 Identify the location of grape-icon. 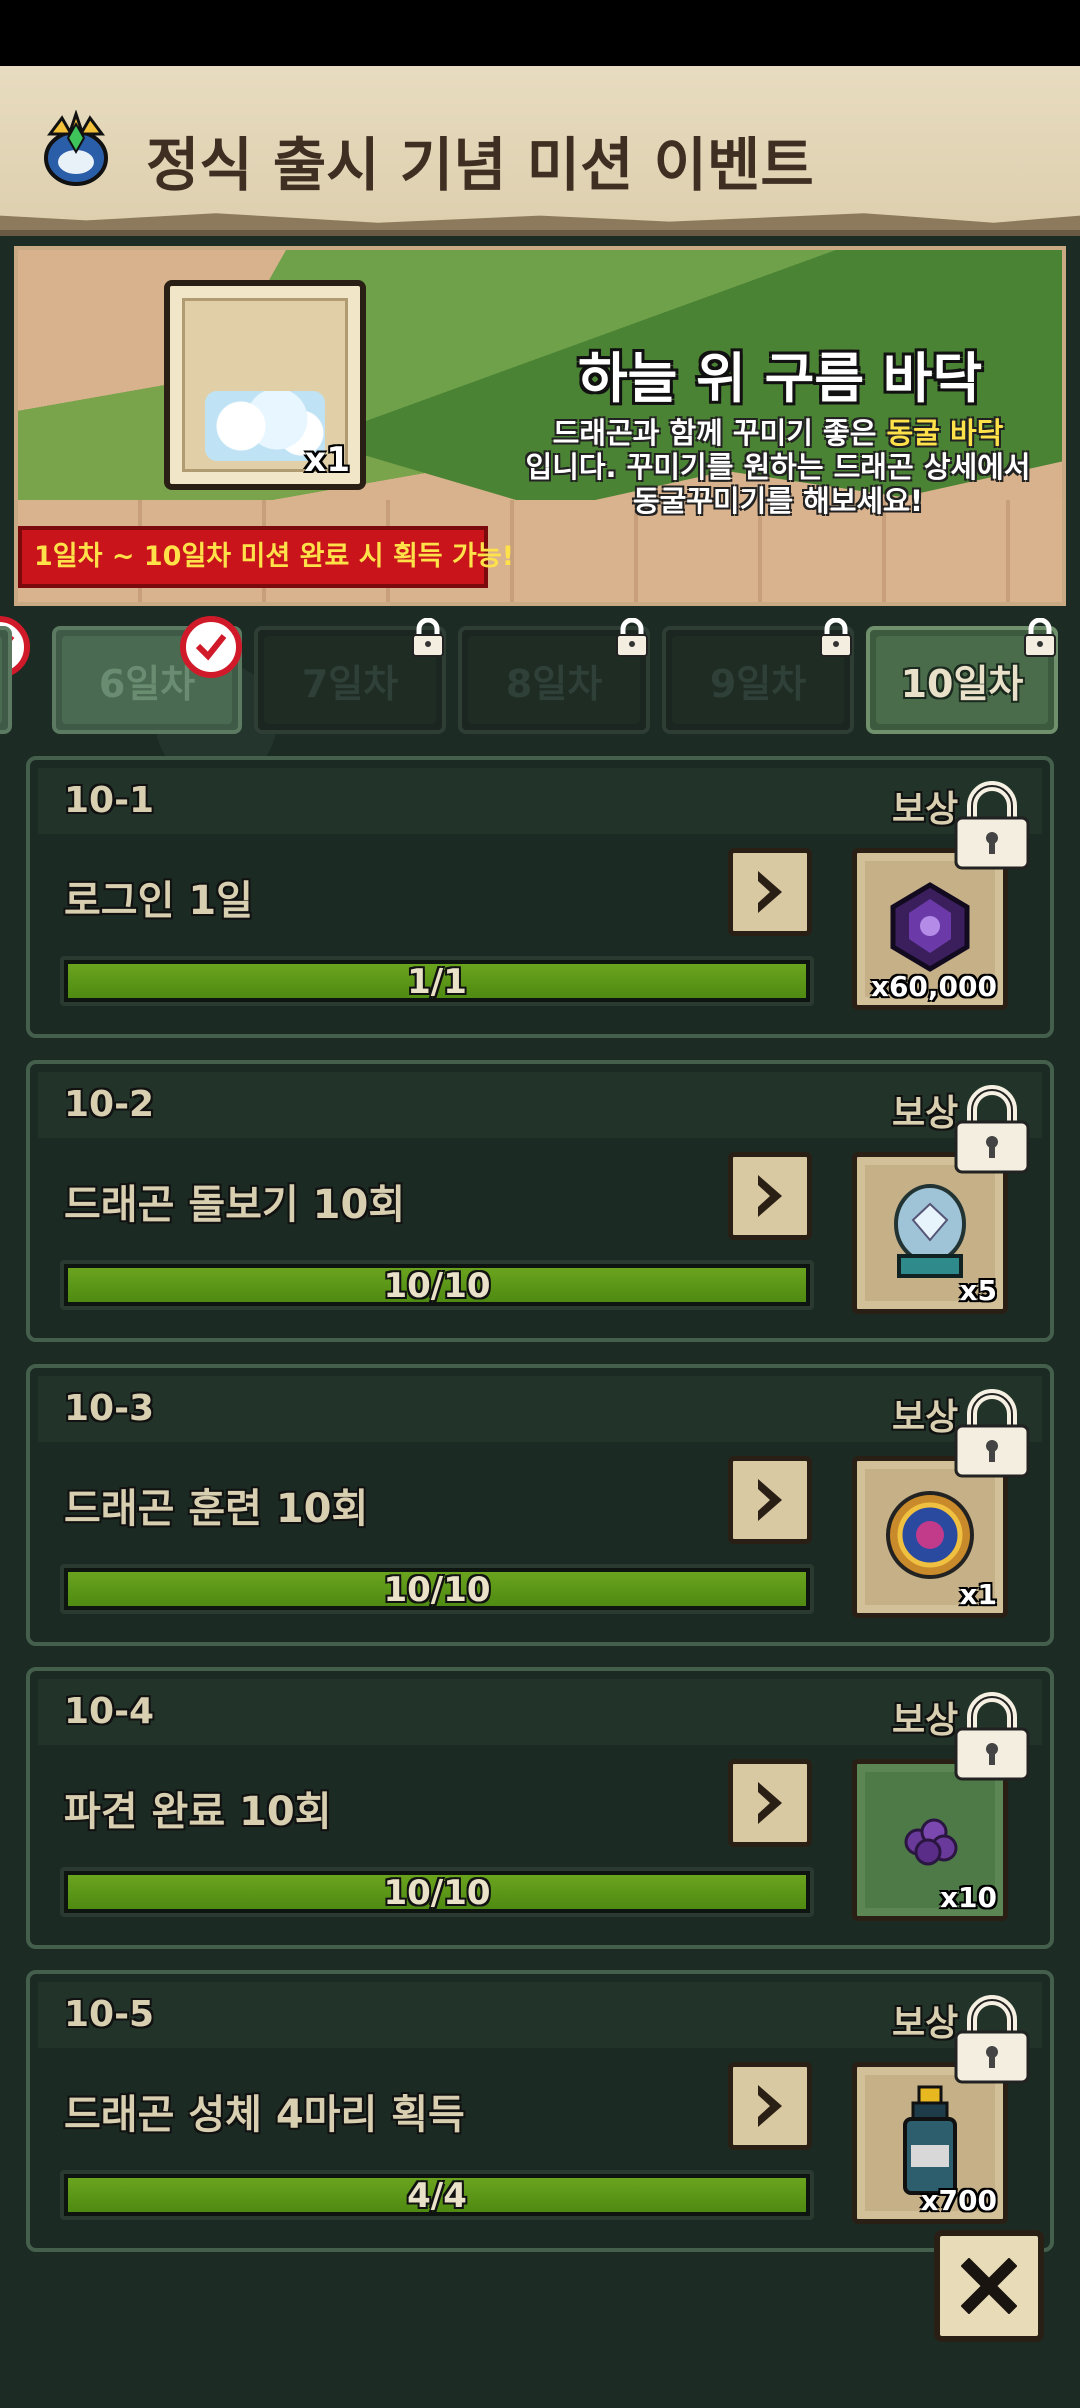
(930, 1840).